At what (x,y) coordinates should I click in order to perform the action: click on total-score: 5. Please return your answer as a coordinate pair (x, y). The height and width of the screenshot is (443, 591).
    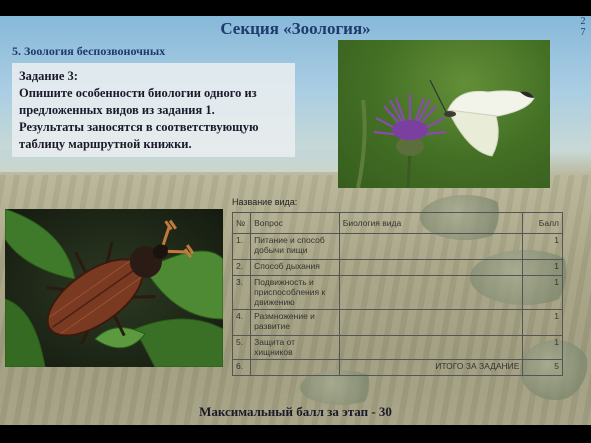
    Looking at the image, I should click on (542, 367).